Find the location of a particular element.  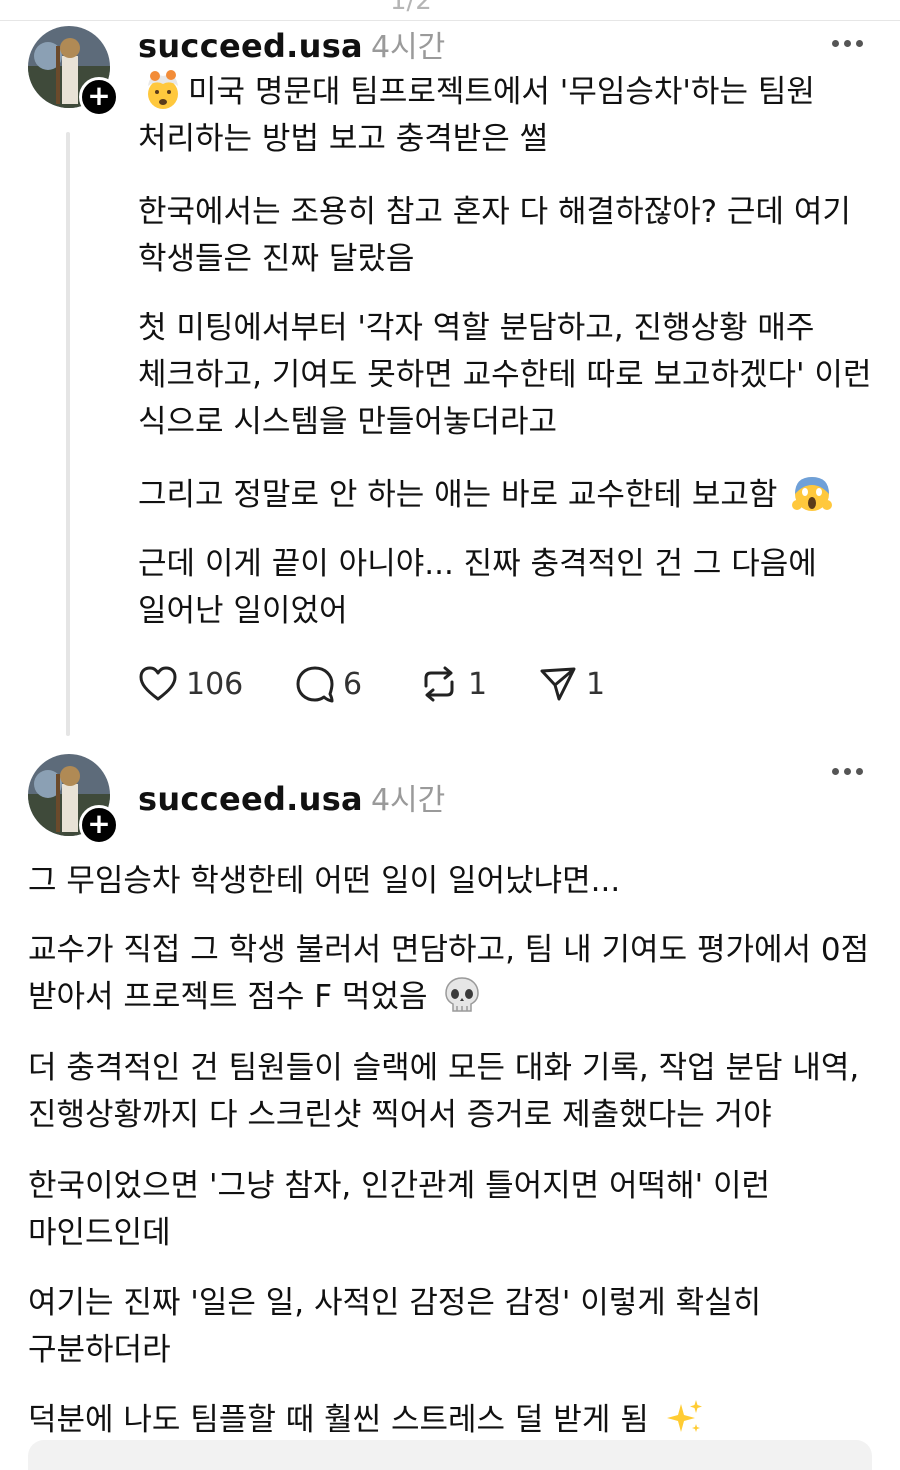

share-button: 1 is located at coordinates (571, 684).